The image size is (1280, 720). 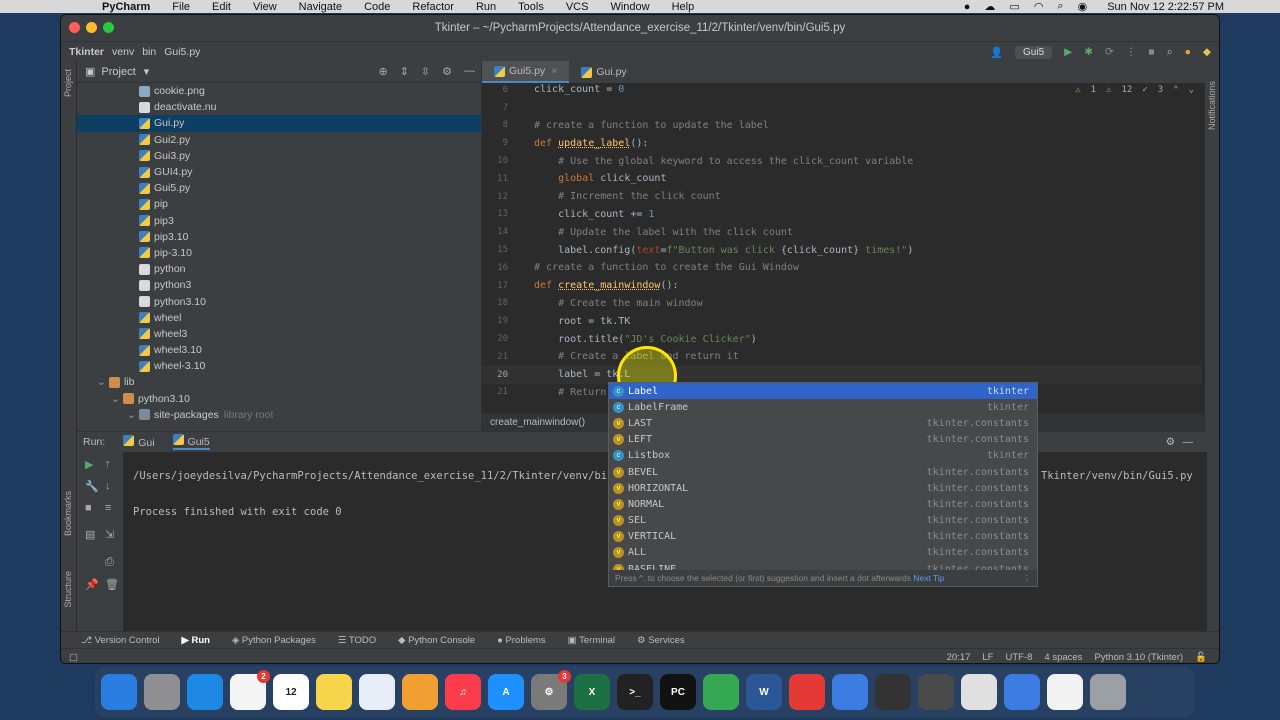 What do you see at coordinates (979, 692) in the screenshot?
I see `dock-window-3-icon` at bounding box center [979, 692].